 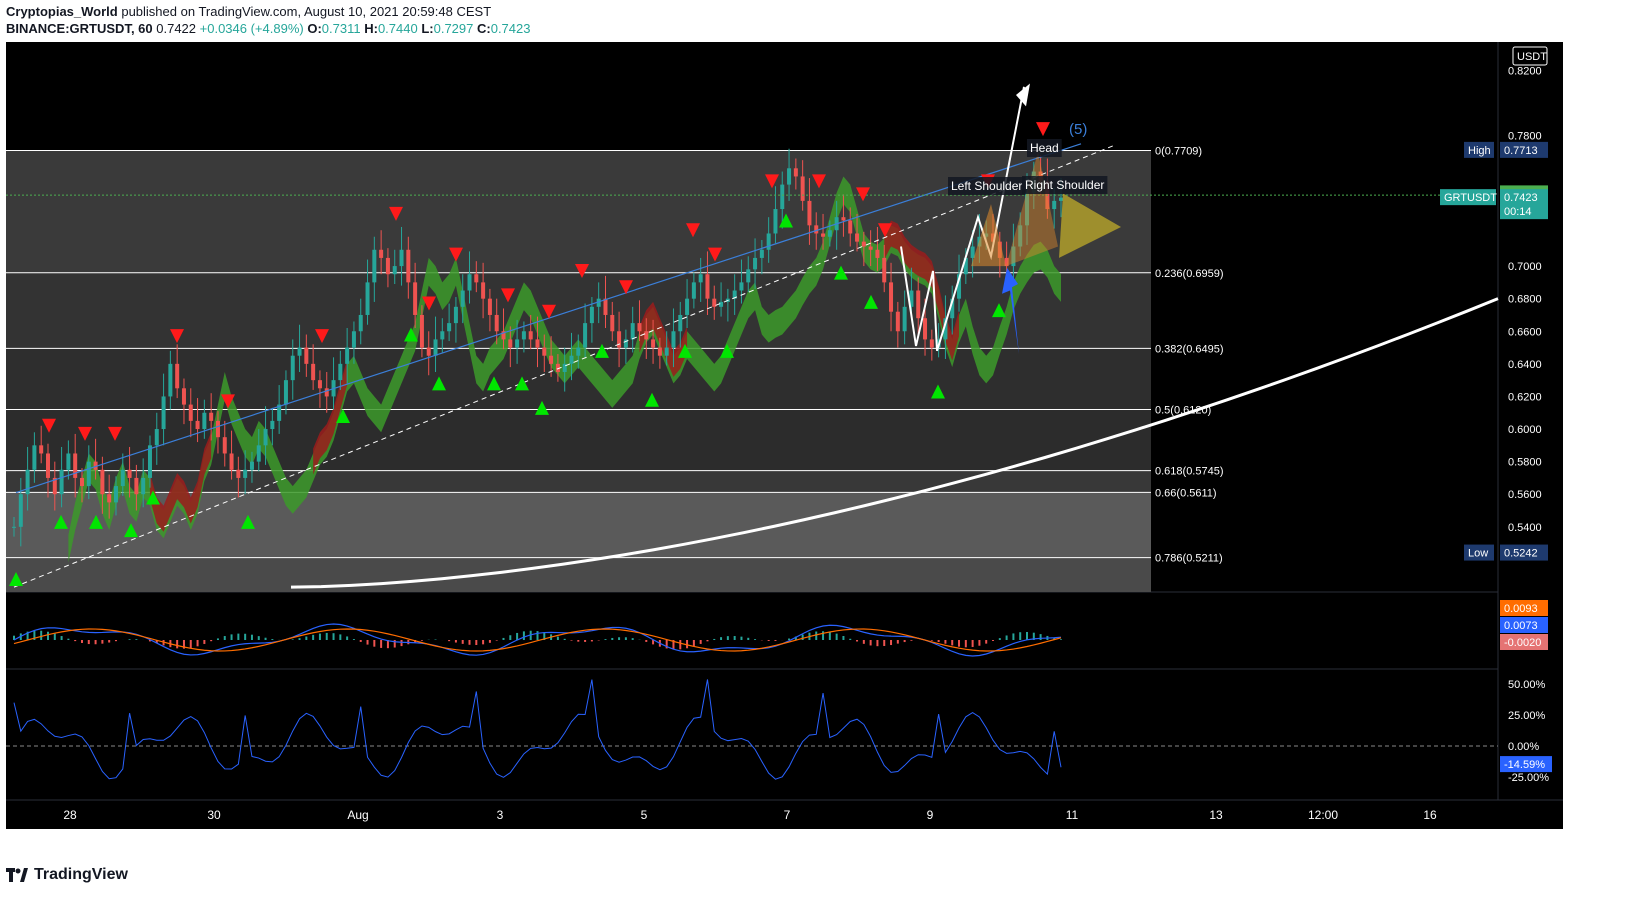 I want to click on low-label: L:, so click(x=427, y=28).